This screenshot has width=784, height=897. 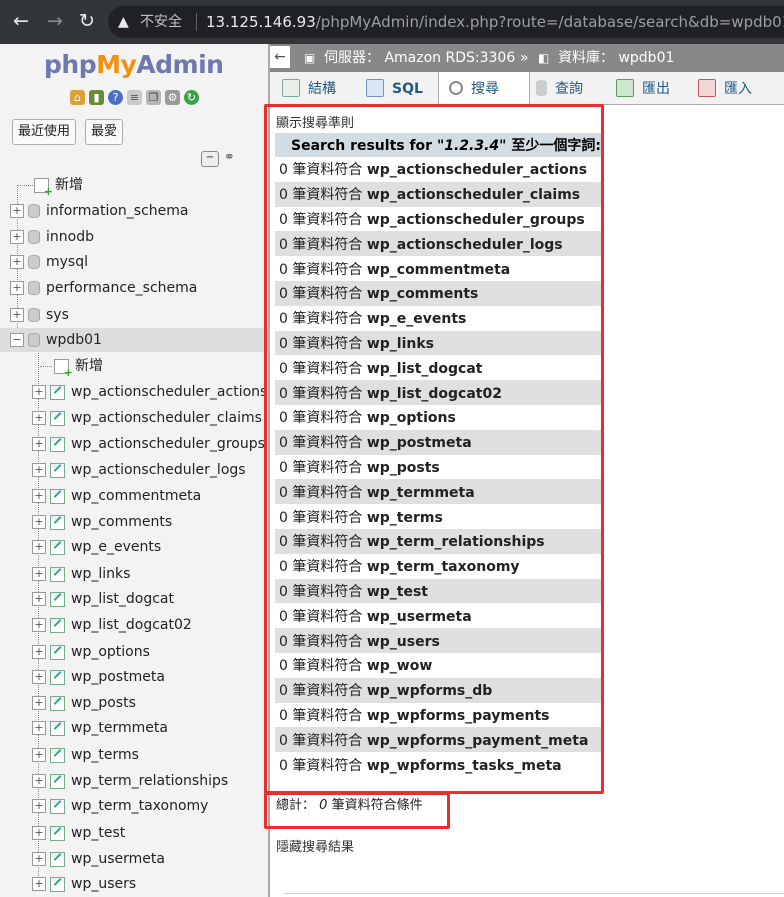 What do you see at coordinates (147, 418) in the screenshot?
I see `tree-table-item: + wp_actionscheduler_claims` at bounding box center [147, 418].